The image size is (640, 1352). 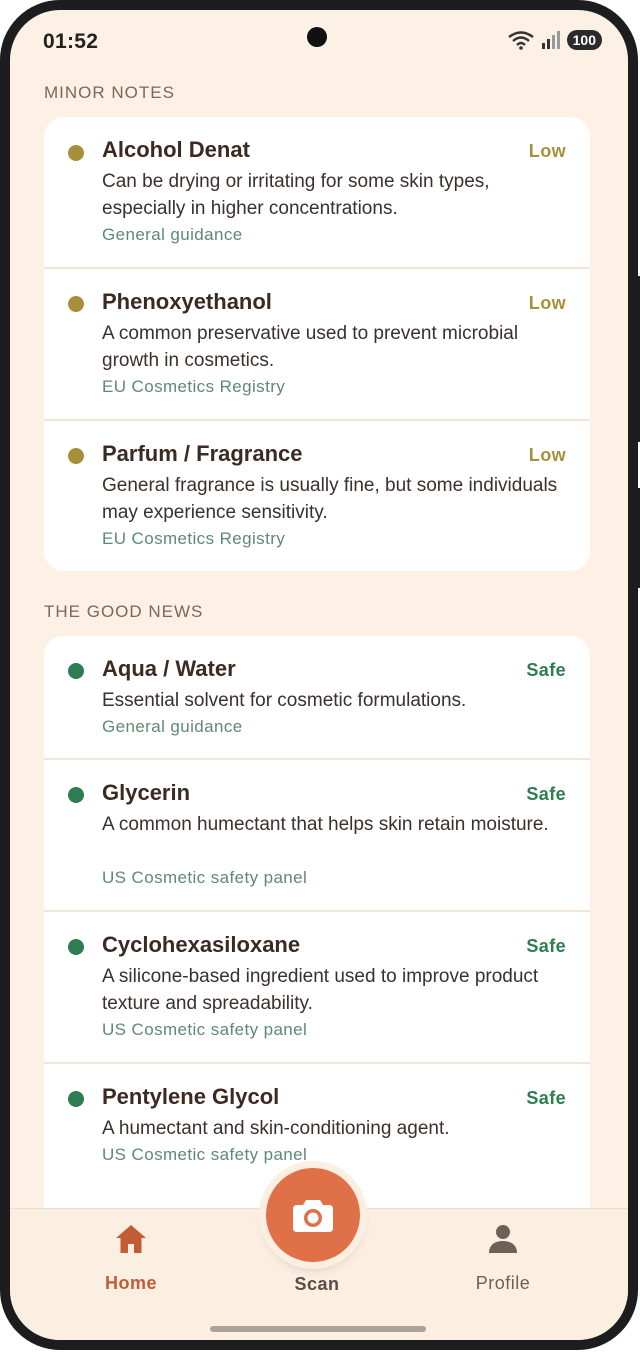 I want to click on section-title-minor-notes: MINOR NOTES, so click(x=109, y=92).